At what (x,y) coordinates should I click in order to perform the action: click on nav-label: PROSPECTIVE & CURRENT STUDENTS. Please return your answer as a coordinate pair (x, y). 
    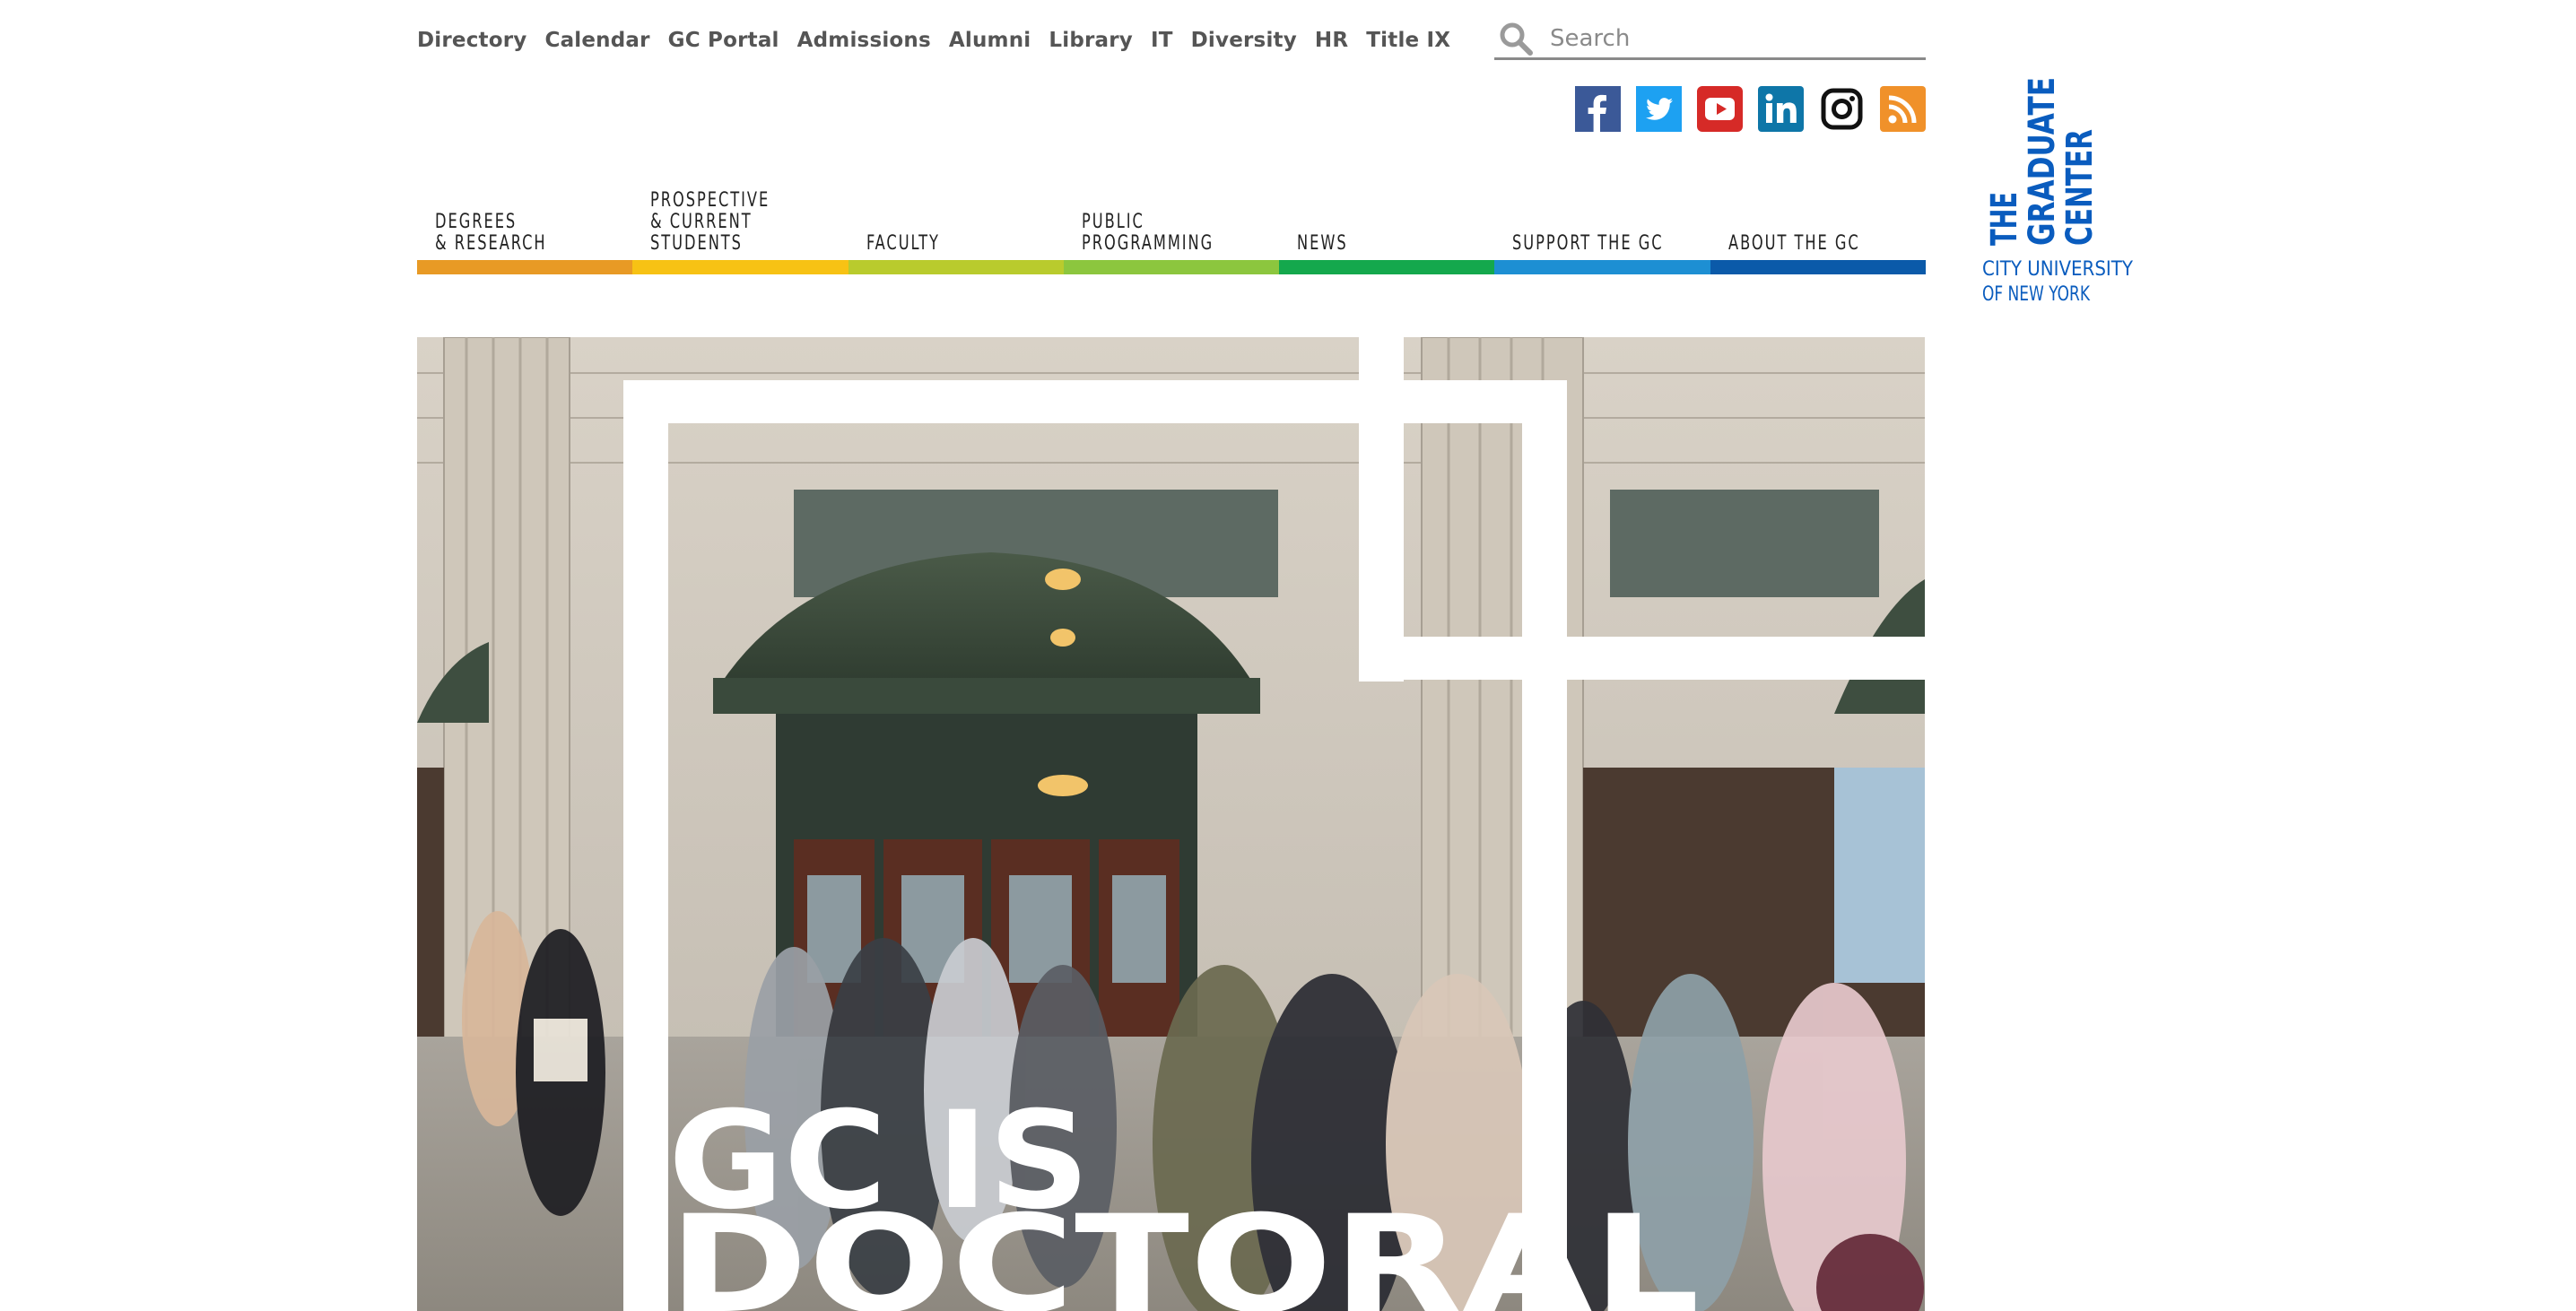
    Looking at the image, I should click on (710, 222).